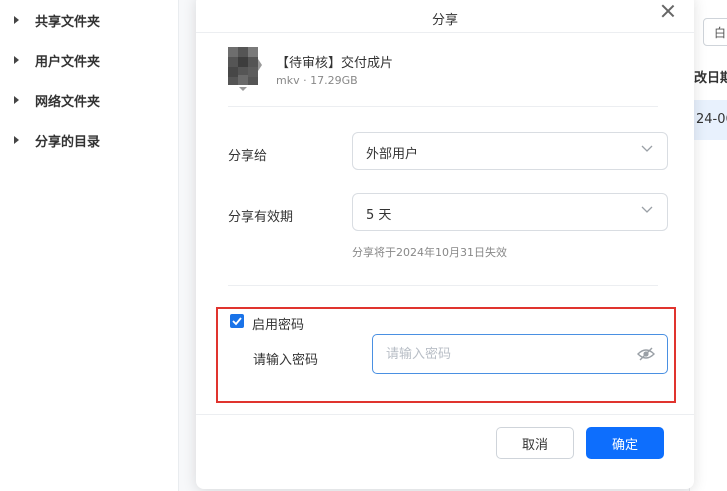  I want to click on close-icon, so click(668, 11).